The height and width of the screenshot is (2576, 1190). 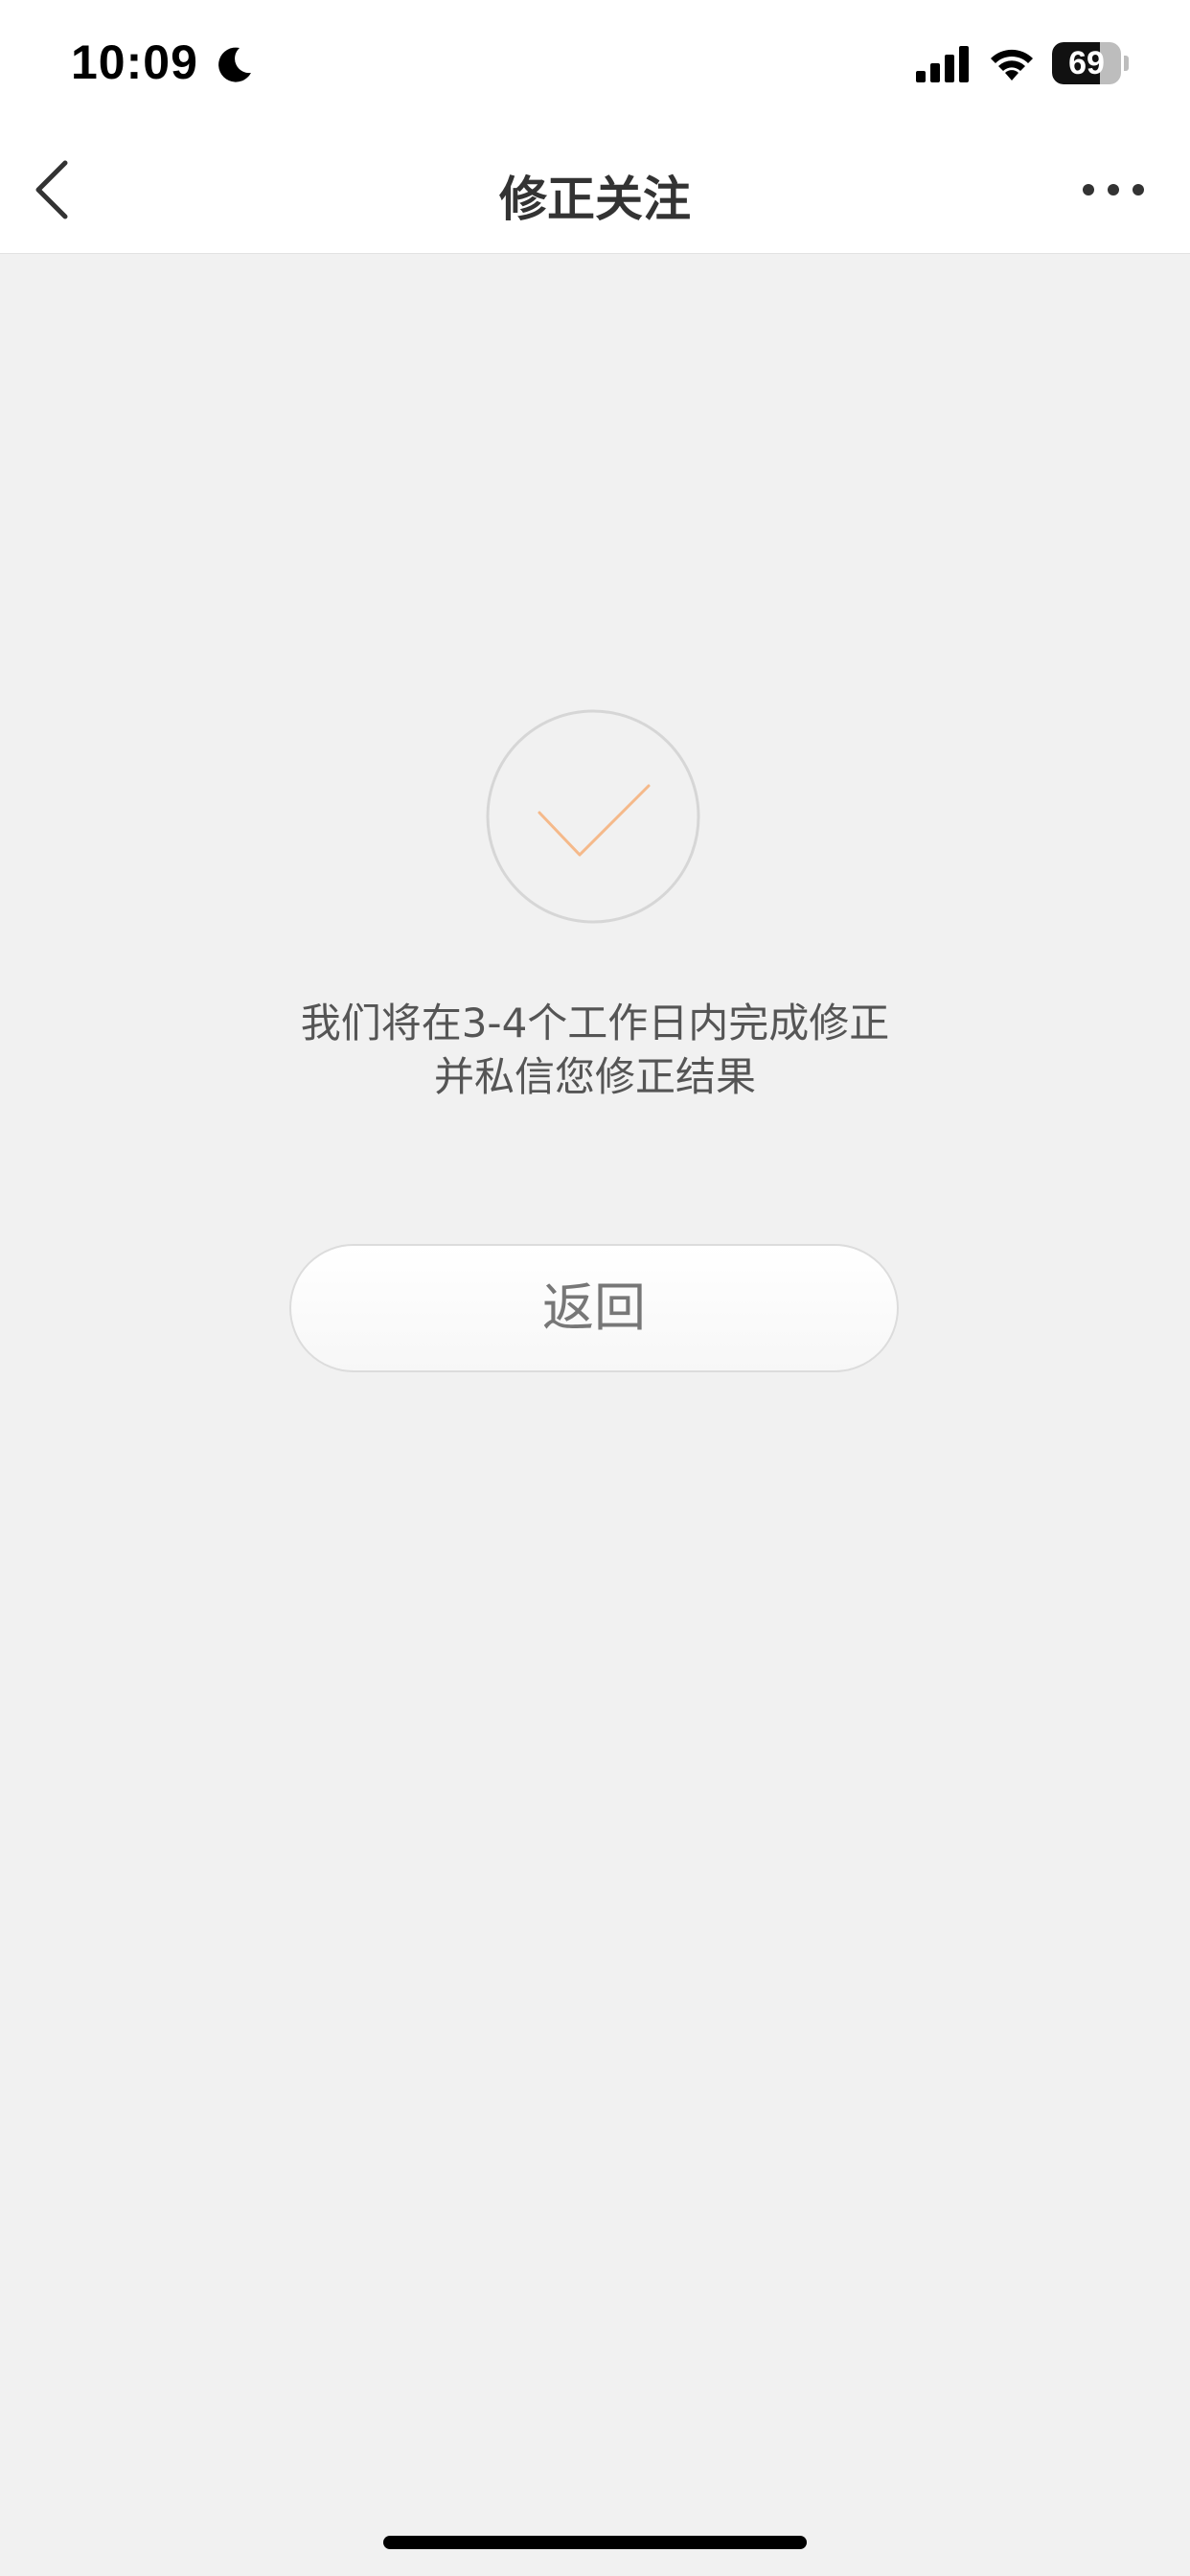 I want to click on moon-icon, so click(x=234, y=64).